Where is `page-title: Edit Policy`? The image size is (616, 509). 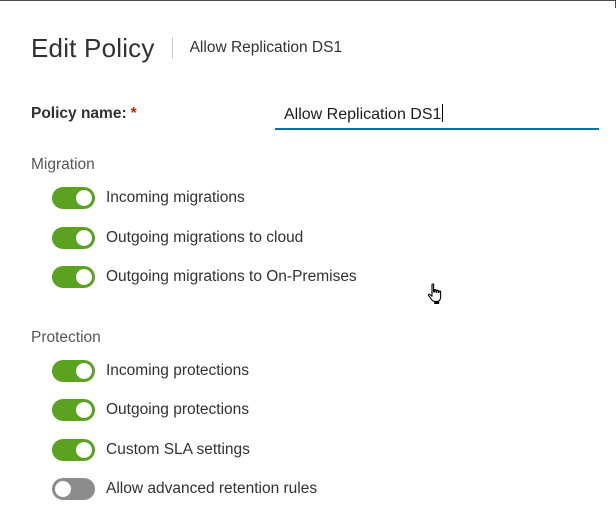
page-title: Edit Policy is located at coordinates (93, 47).